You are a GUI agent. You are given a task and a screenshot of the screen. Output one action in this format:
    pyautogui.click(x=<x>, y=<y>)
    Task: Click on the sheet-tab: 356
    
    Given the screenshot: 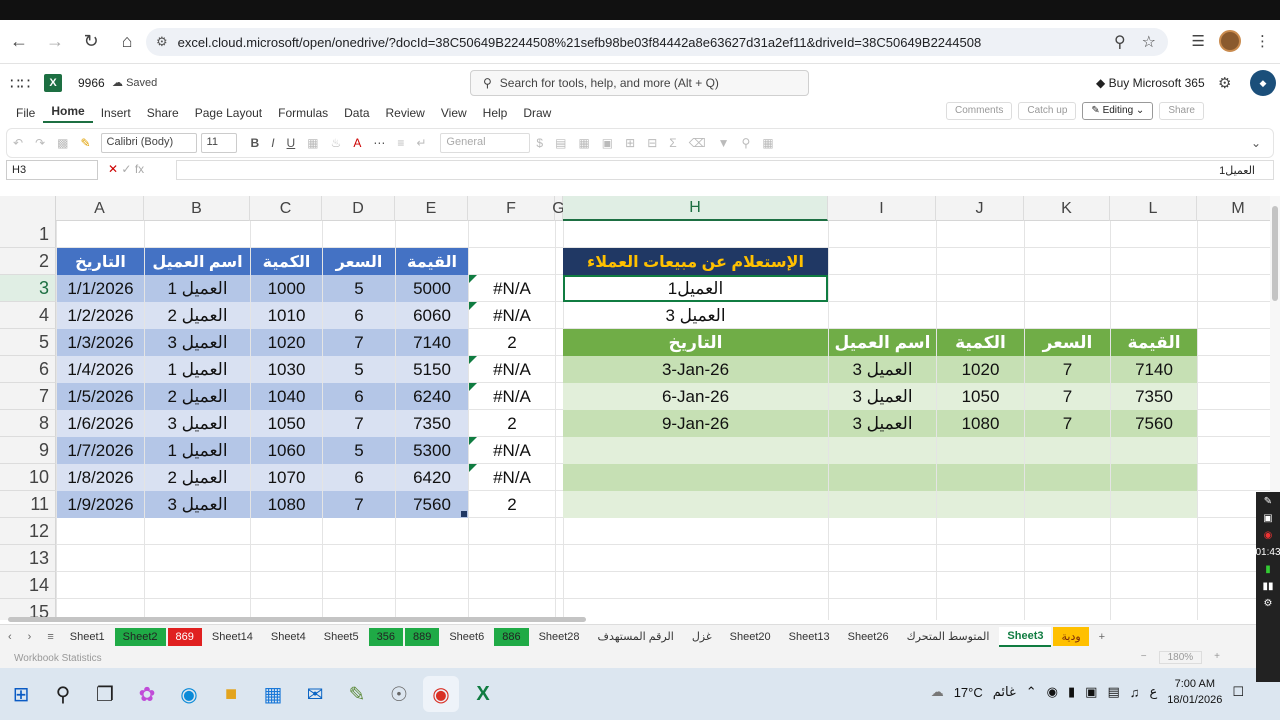 What is the action you would take?
    pyautogui.click(x=385, y=636)
    